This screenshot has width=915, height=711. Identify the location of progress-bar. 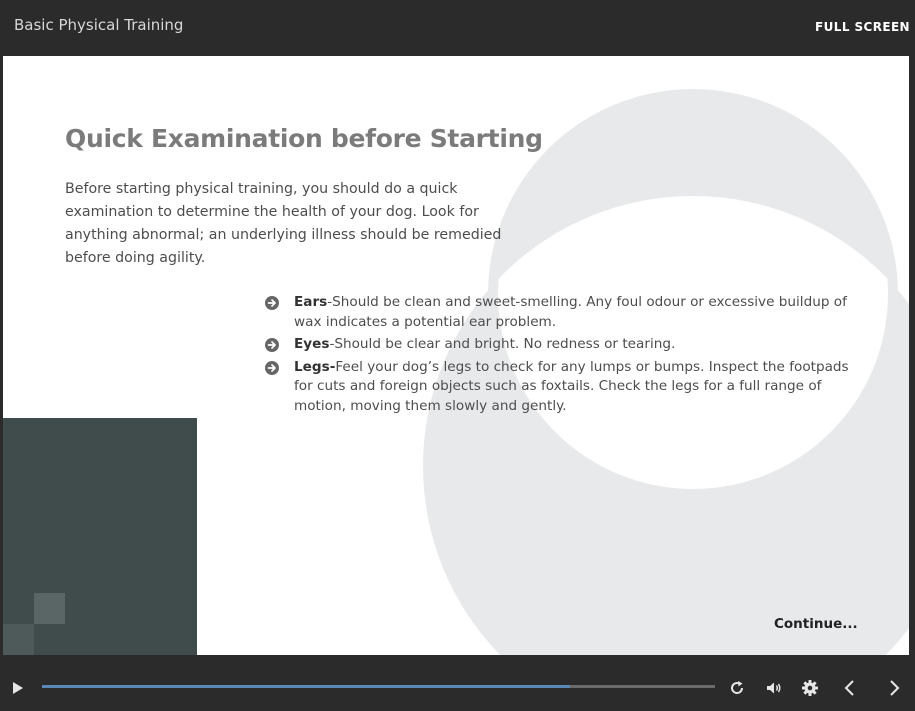
(378, 686).